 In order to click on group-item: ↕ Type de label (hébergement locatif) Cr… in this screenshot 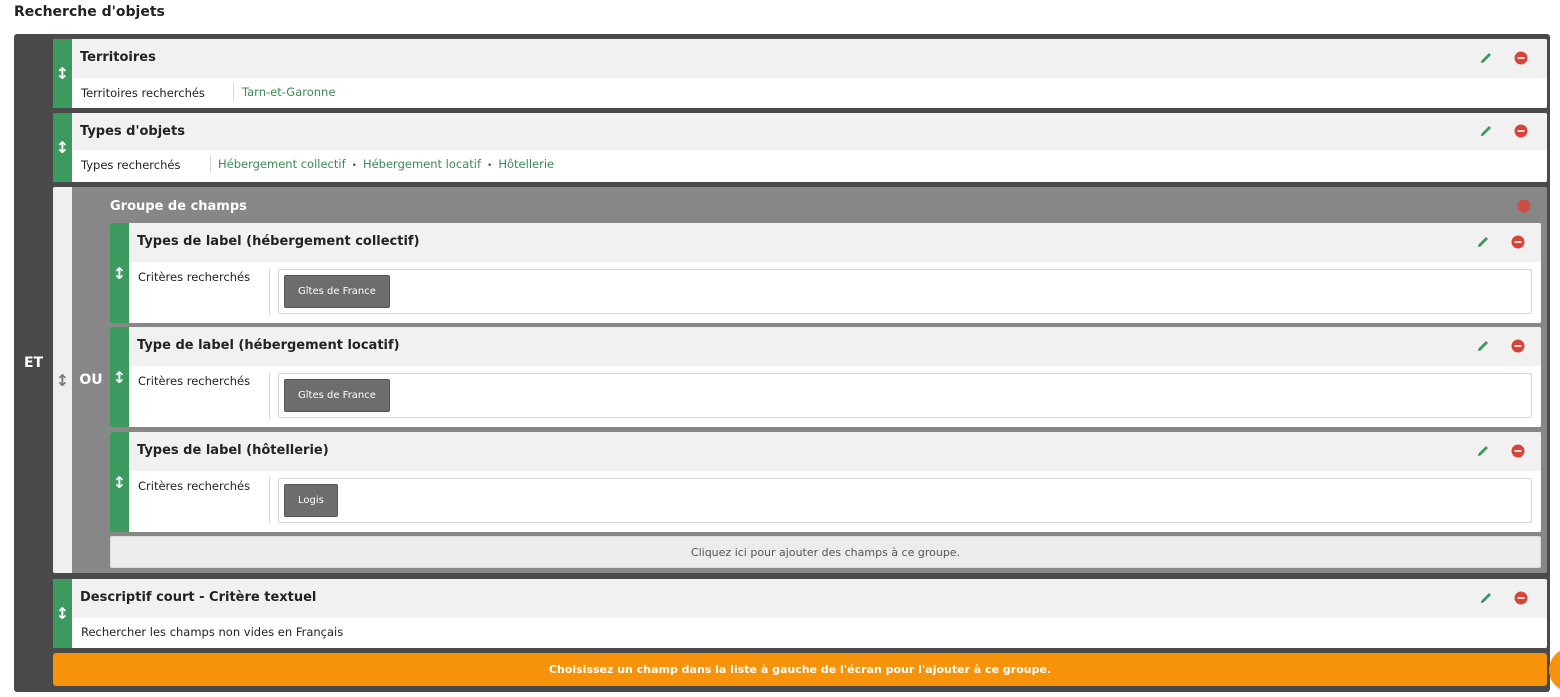, I will do `click(825, 377)`.